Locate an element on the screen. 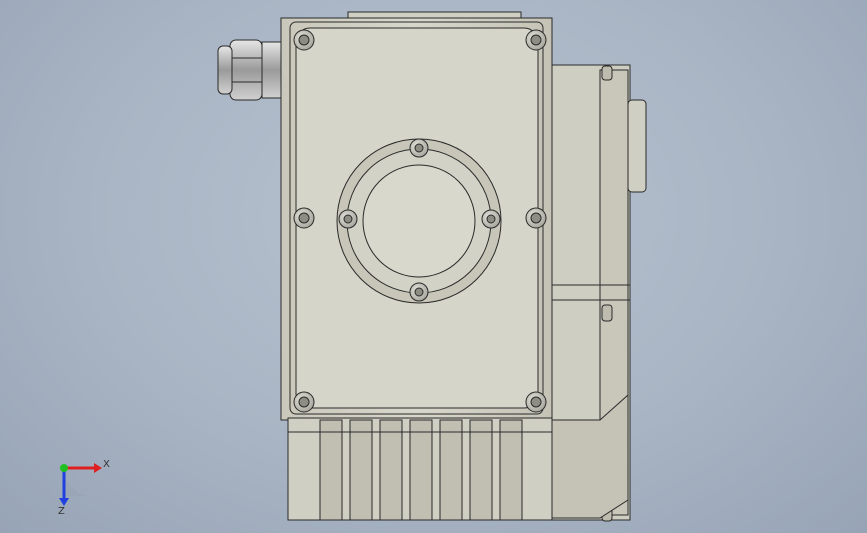  cable-gland is located at coordinates (251, 70).